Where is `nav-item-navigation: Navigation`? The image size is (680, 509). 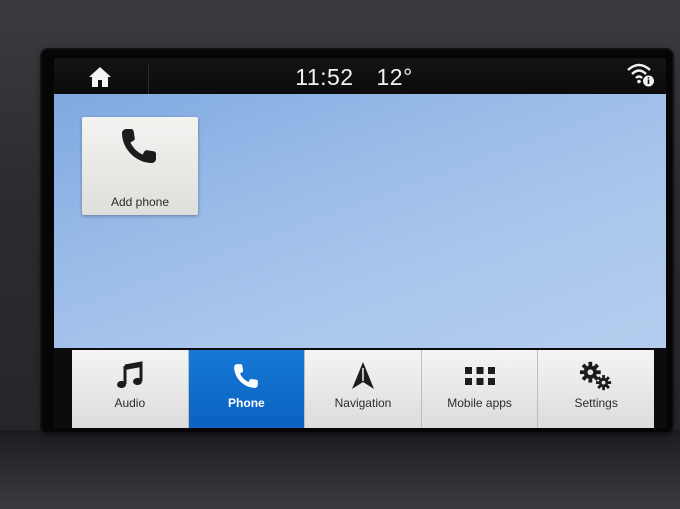
nav-item-navigation: Navigation is located at coordinates (363, 389).